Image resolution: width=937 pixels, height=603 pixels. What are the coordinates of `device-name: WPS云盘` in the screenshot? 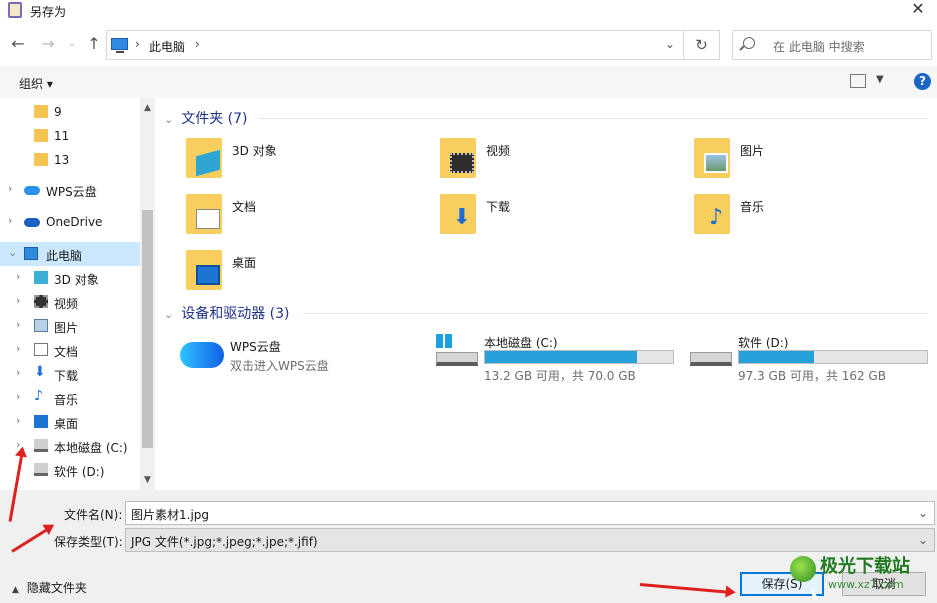 It's located at (255, 347).